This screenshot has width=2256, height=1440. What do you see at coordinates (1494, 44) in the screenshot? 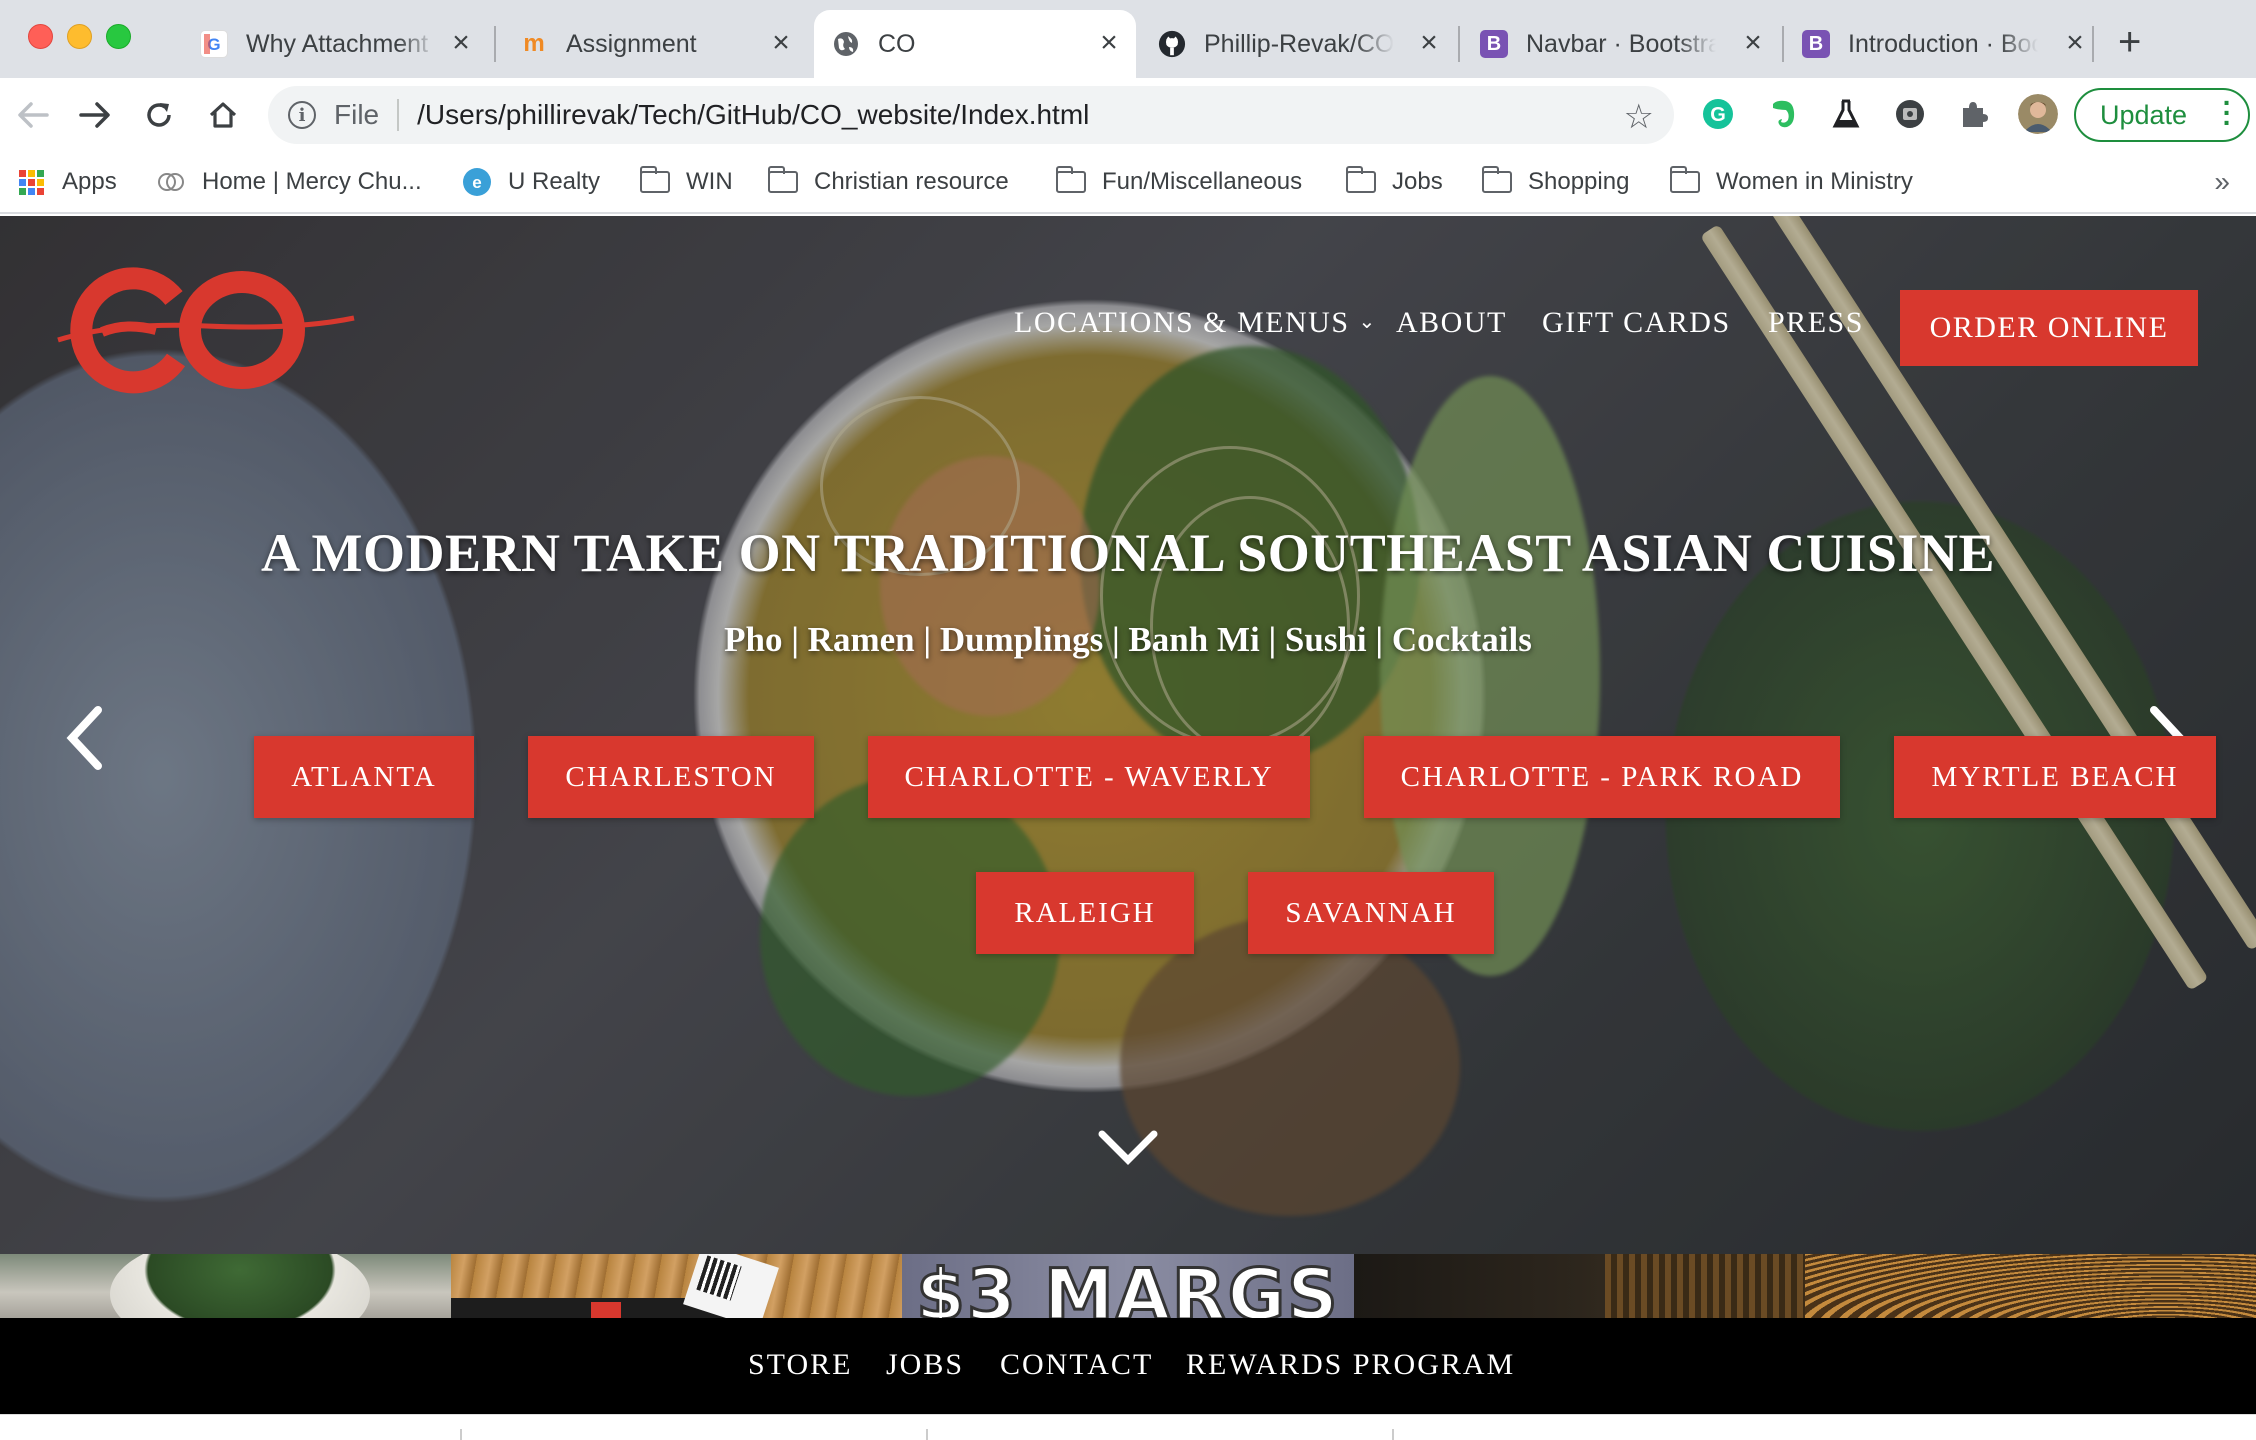
I see `bootstrap-icon: B` at bounding box center [1494, 44].